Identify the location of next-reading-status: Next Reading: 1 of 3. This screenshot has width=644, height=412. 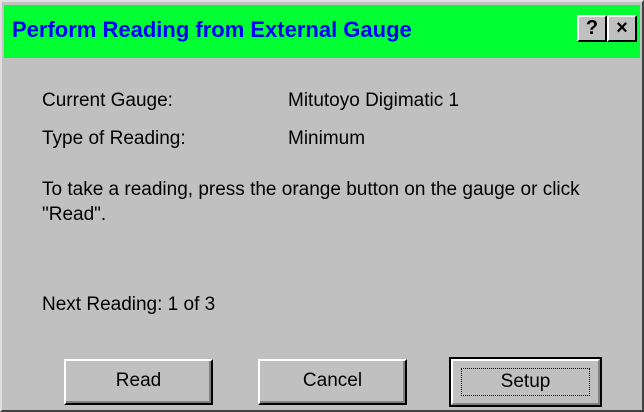
(129, 304).